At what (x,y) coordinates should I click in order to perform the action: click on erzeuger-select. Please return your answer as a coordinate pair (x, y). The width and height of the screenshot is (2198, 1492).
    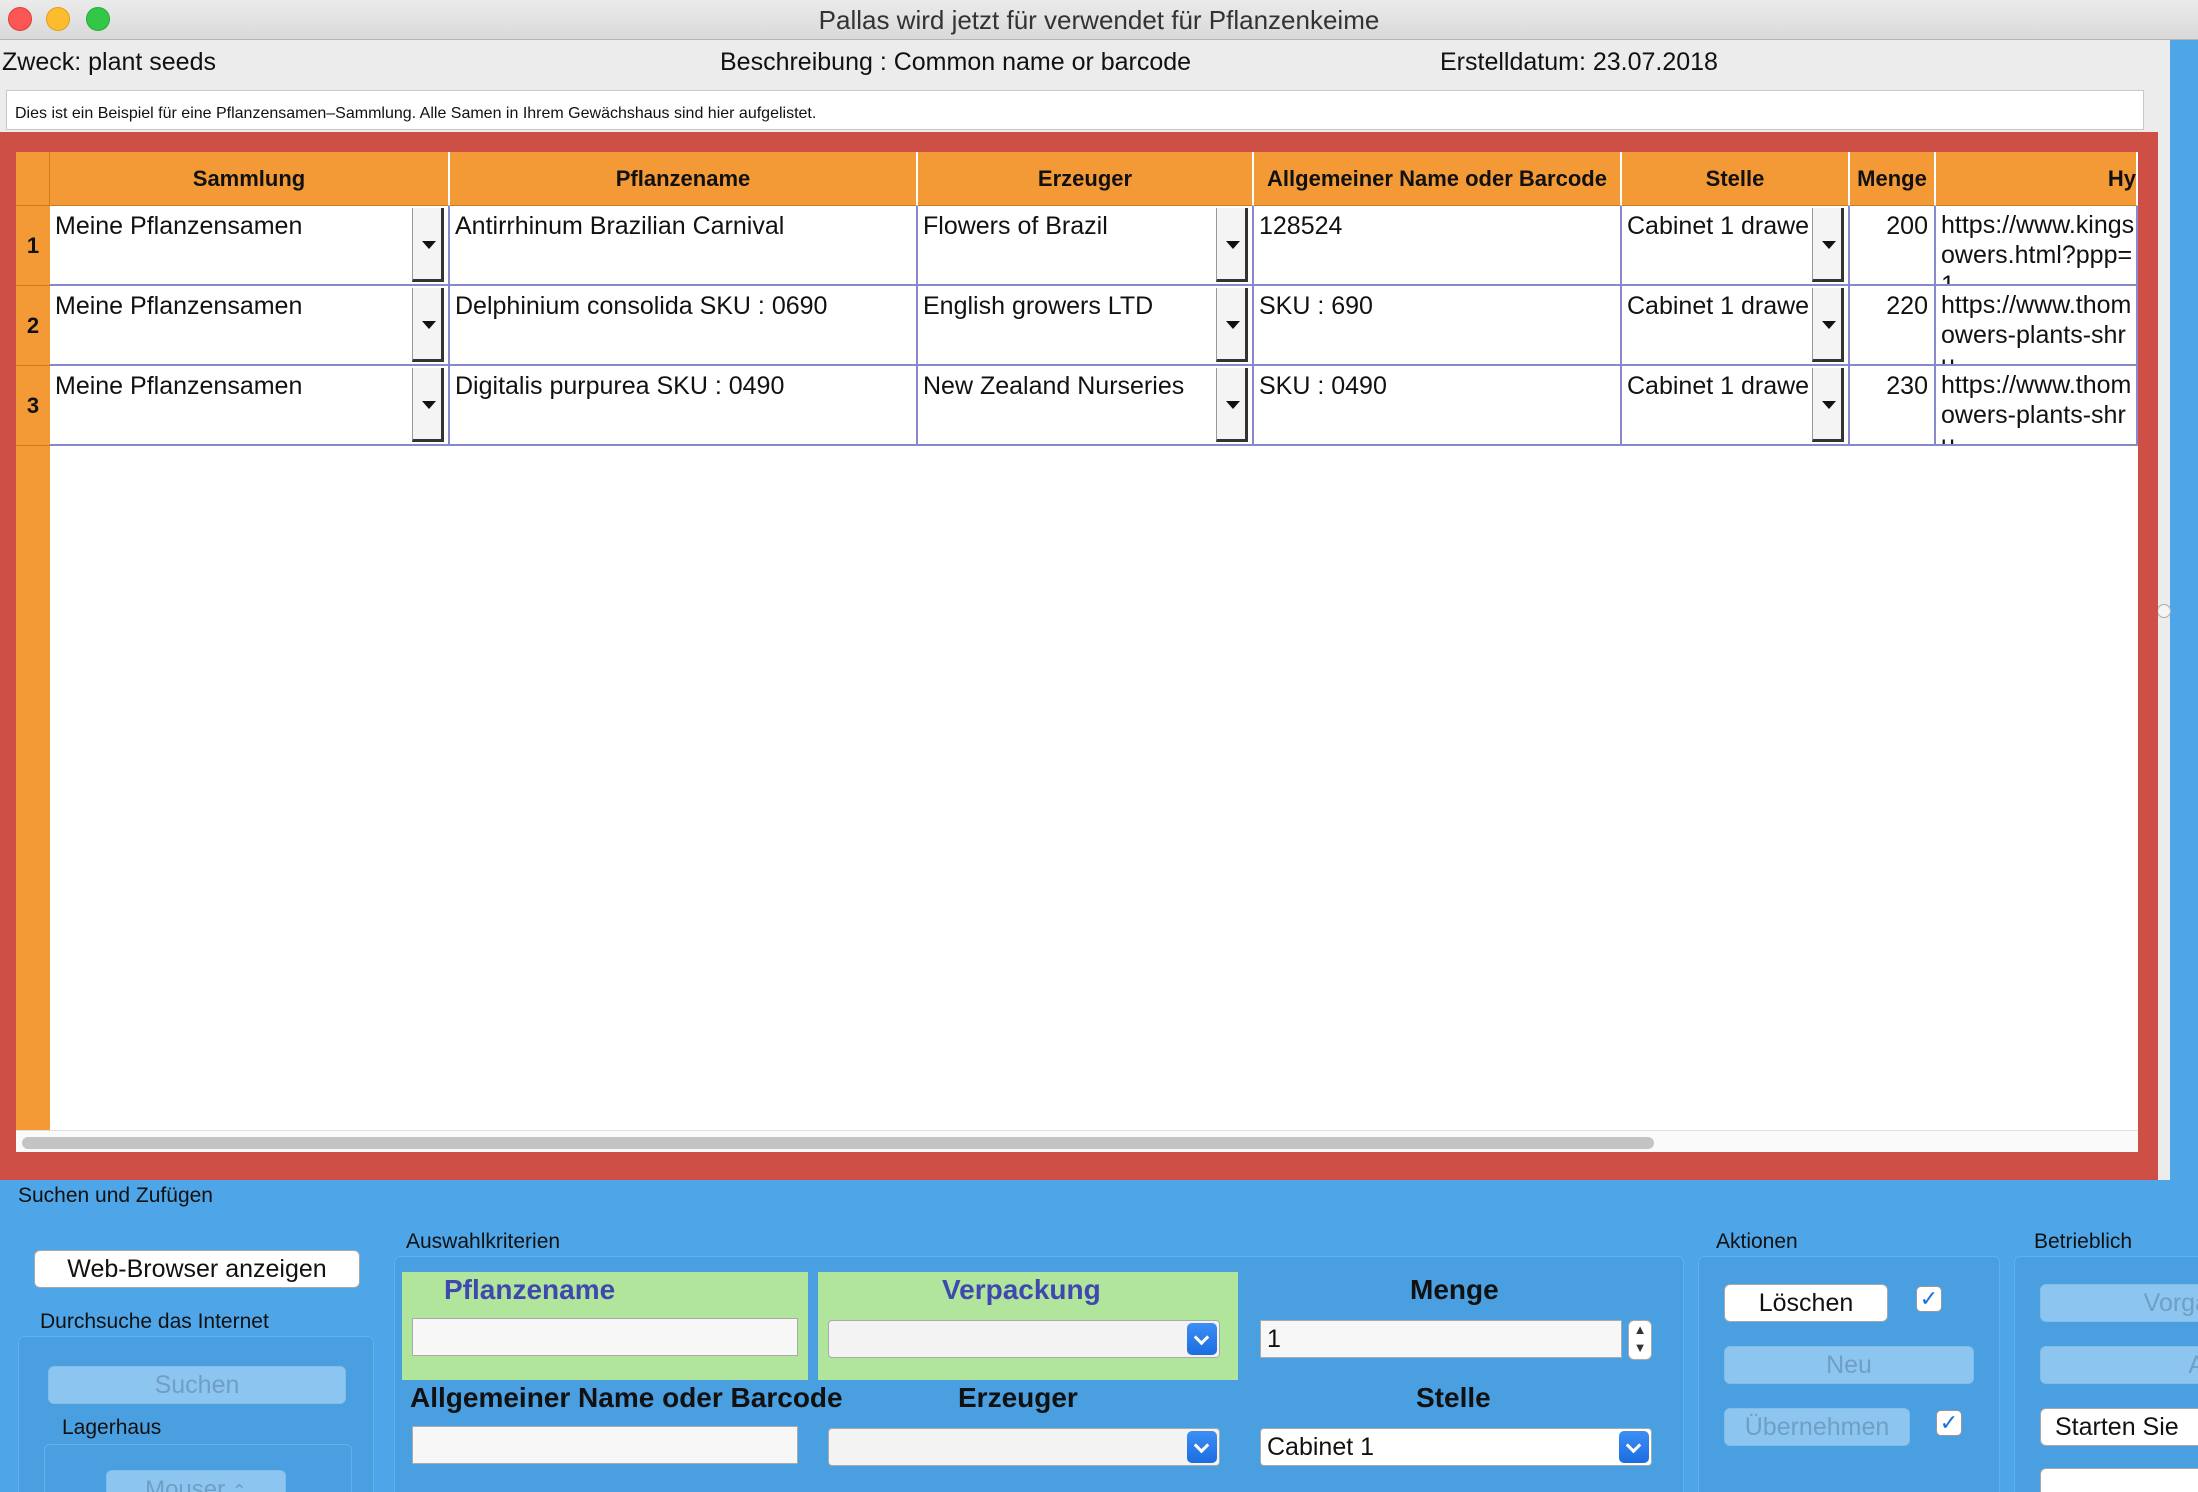
    Looking at the image, I should click on (1024, 1447).